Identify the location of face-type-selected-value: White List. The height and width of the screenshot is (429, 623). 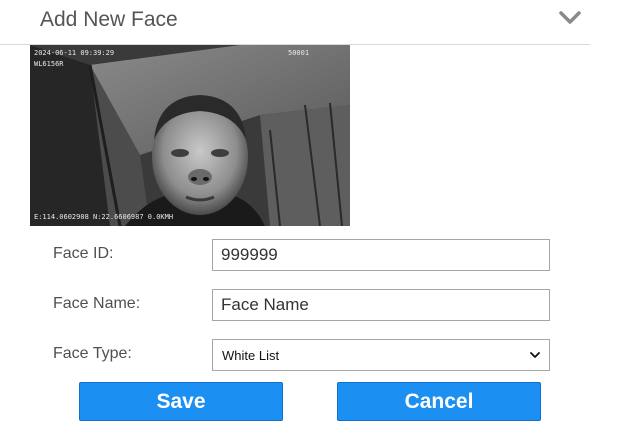
(251, 355).